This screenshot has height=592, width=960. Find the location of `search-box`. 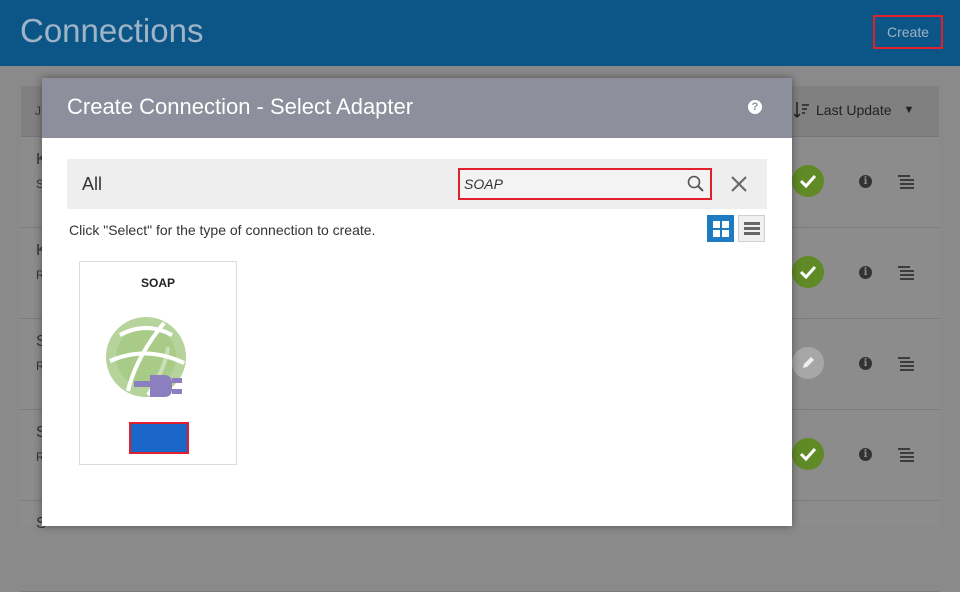

search-box is located at coordinates (585, 184).